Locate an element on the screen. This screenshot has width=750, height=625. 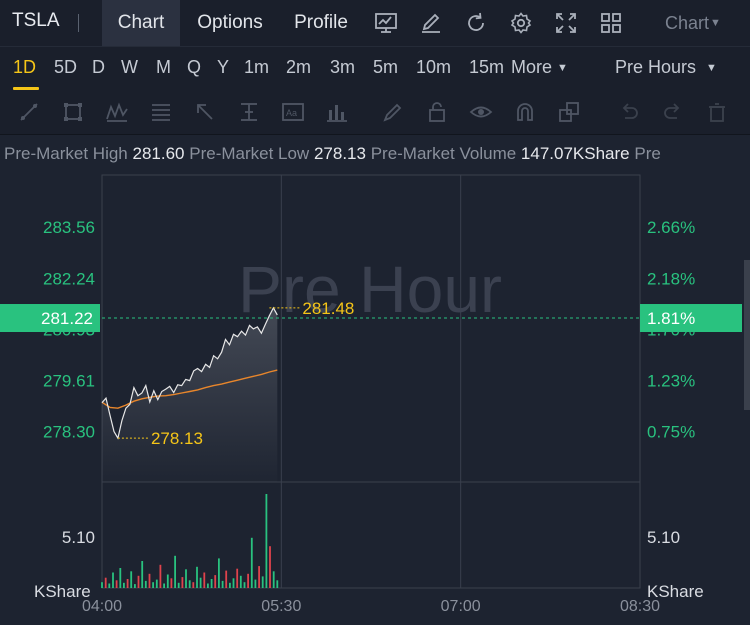
period-5m: 5m is located at coordinates (385, 67).